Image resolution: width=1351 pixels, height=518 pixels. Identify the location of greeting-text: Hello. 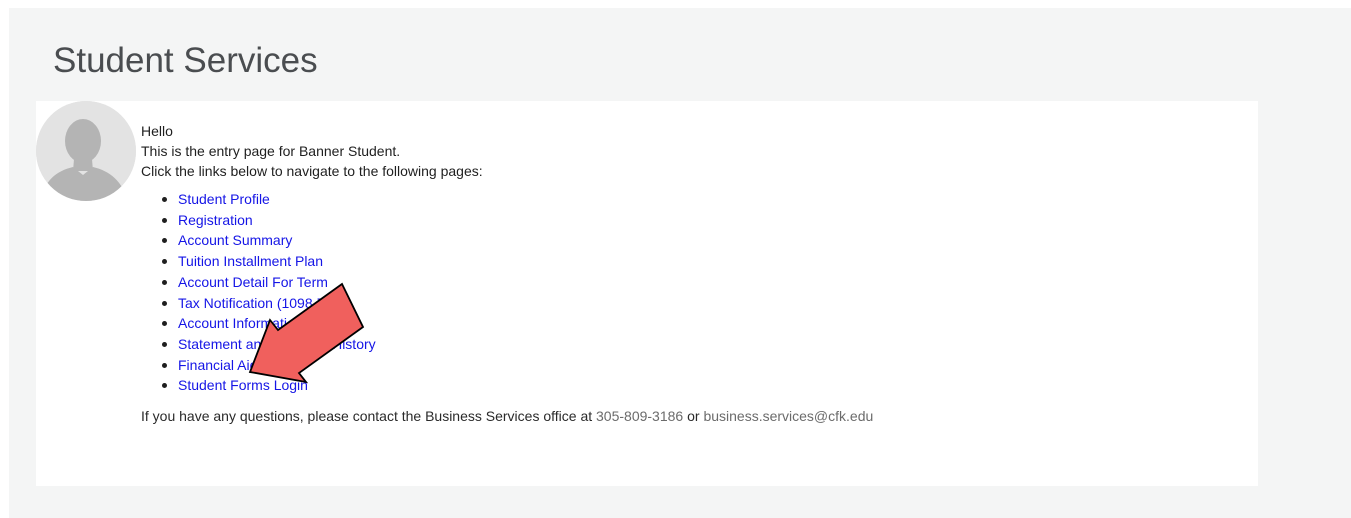
(157, 131).